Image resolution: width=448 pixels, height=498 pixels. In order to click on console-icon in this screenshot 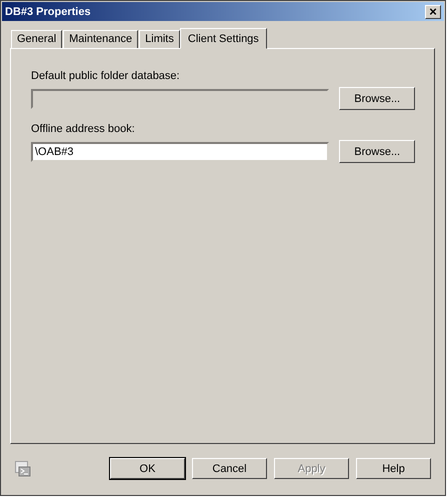, I will do `click(23, 468)`.